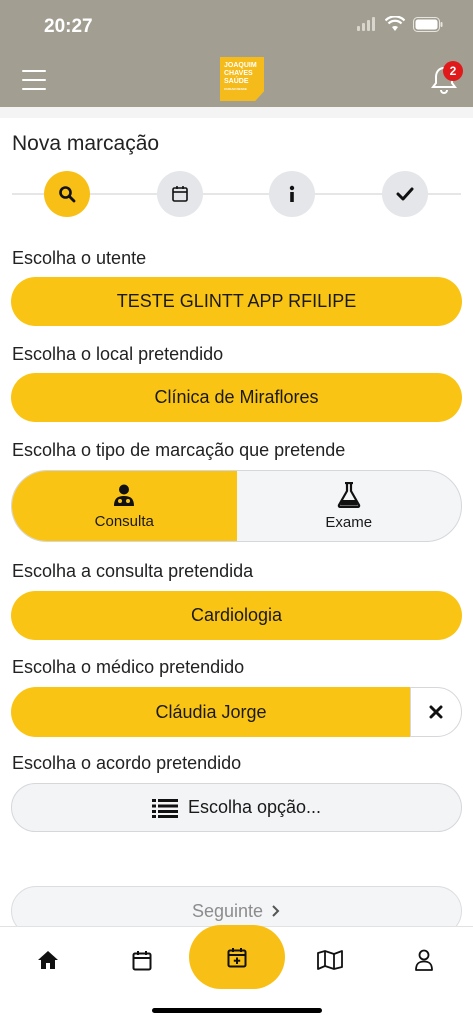 The image size is (473, 1024). I want to click on type-option-consulta: Consulta, so click(124, 506).